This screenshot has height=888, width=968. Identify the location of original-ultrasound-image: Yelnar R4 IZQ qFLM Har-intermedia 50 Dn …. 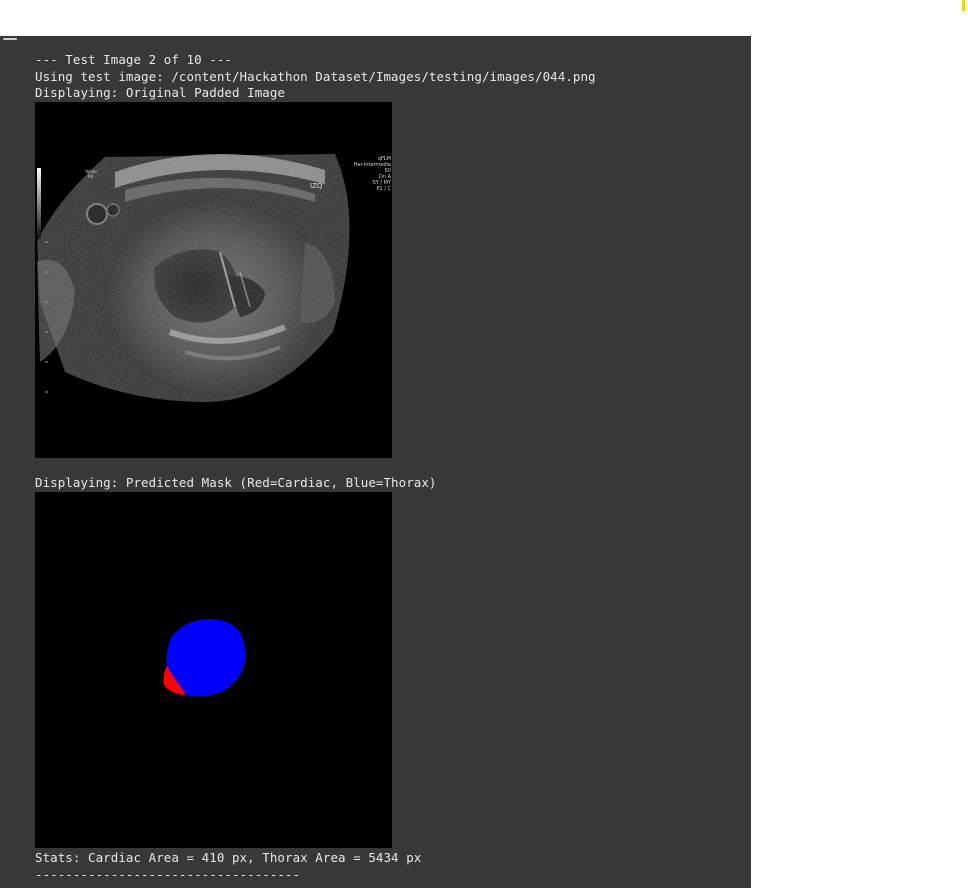
(213, 280).